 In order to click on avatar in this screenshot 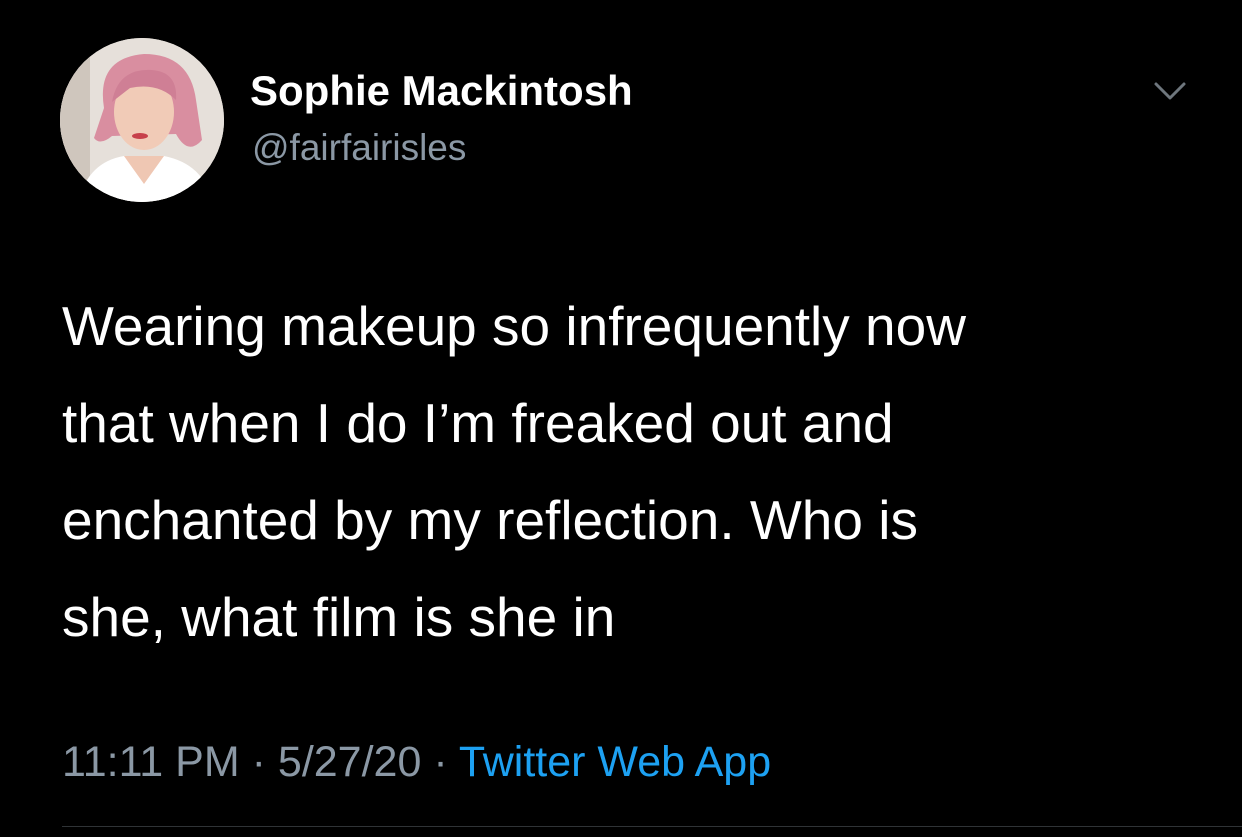, I will do `click(142, 120)`.